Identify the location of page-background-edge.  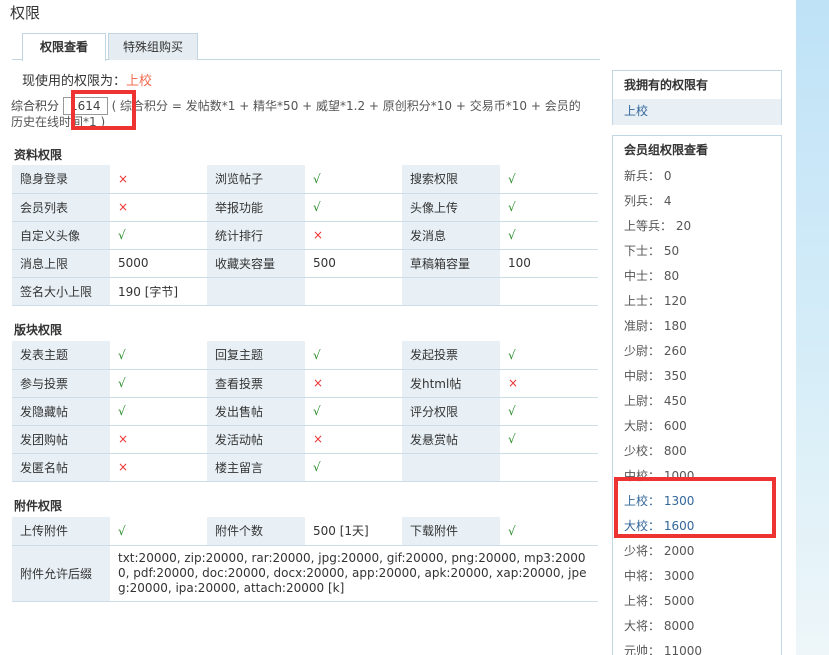
(812, 327).